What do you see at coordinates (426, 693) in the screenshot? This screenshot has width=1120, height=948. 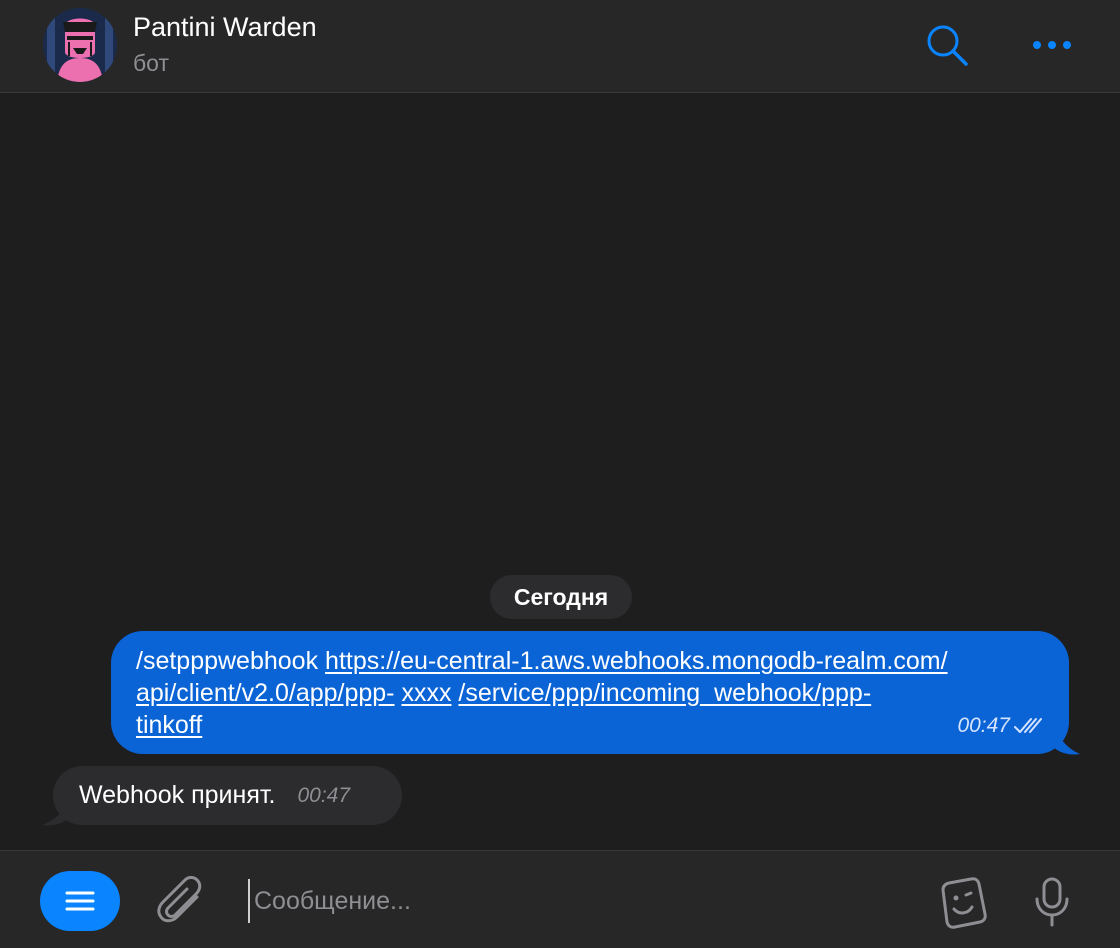 I see `webhook-link-part: xxxx` at bounding box center [426, 693].